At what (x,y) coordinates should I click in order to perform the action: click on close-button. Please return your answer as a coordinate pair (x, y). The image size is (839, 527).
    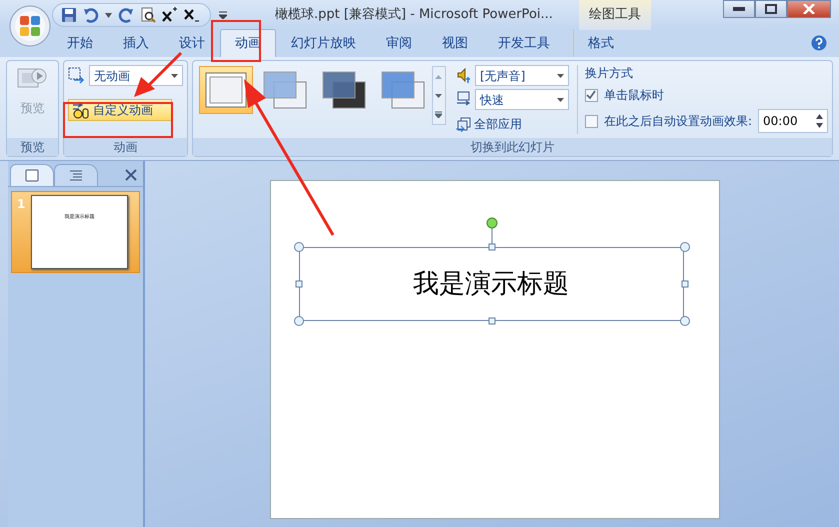
    Looking at the image, I should click on (809, 9).